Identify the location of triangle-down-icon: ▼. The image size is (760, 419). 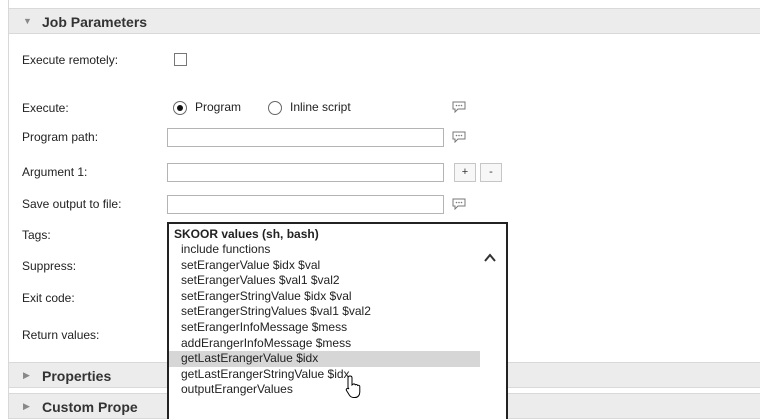
(27, 21).